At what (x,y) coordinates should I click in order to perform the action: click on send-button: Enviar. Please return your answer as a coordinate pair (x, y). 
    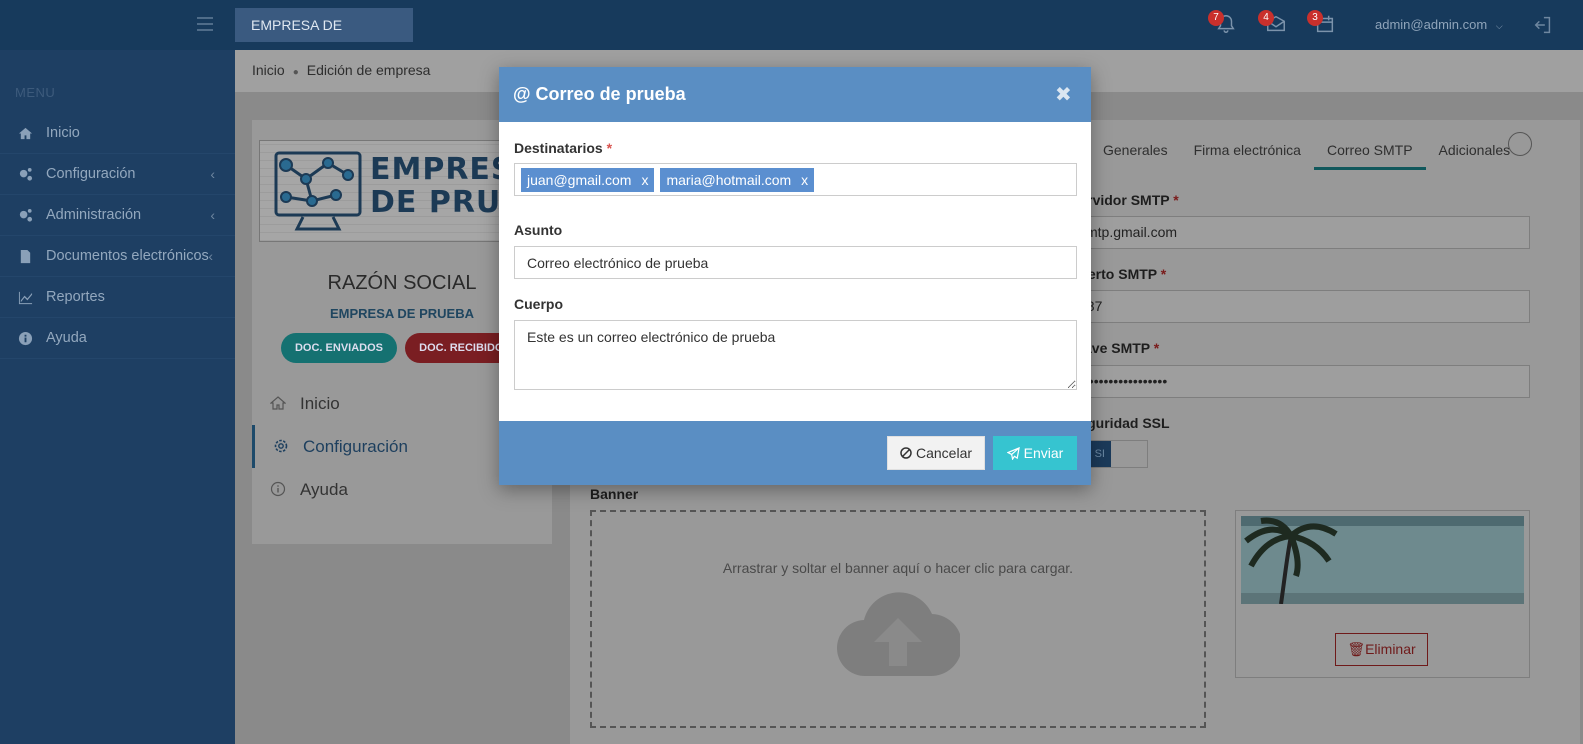
    Looking at the image, I should click on (1035, 453).